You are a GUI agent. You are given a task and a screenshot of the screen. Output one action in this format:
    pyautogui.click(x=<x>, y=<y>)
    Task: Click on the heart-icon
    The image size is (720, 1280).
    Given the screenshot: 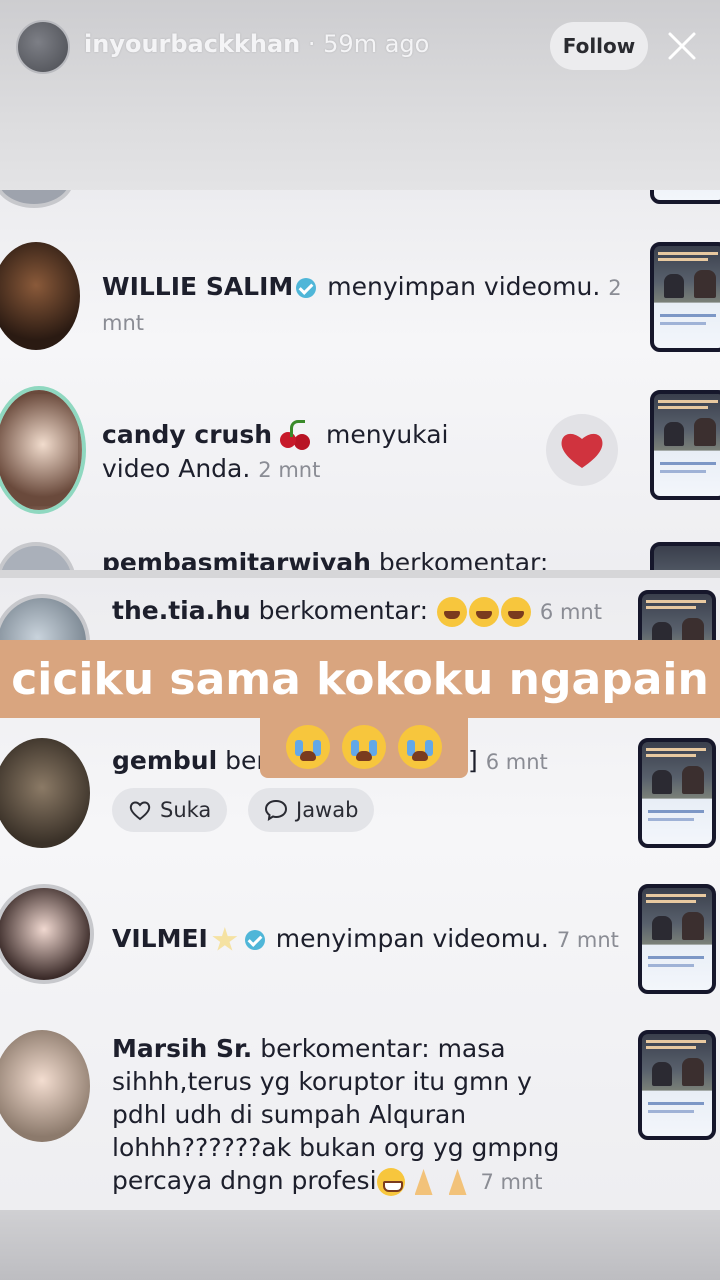 What is the action you would take?
    pyautogui.click(x=582, y=450)
    